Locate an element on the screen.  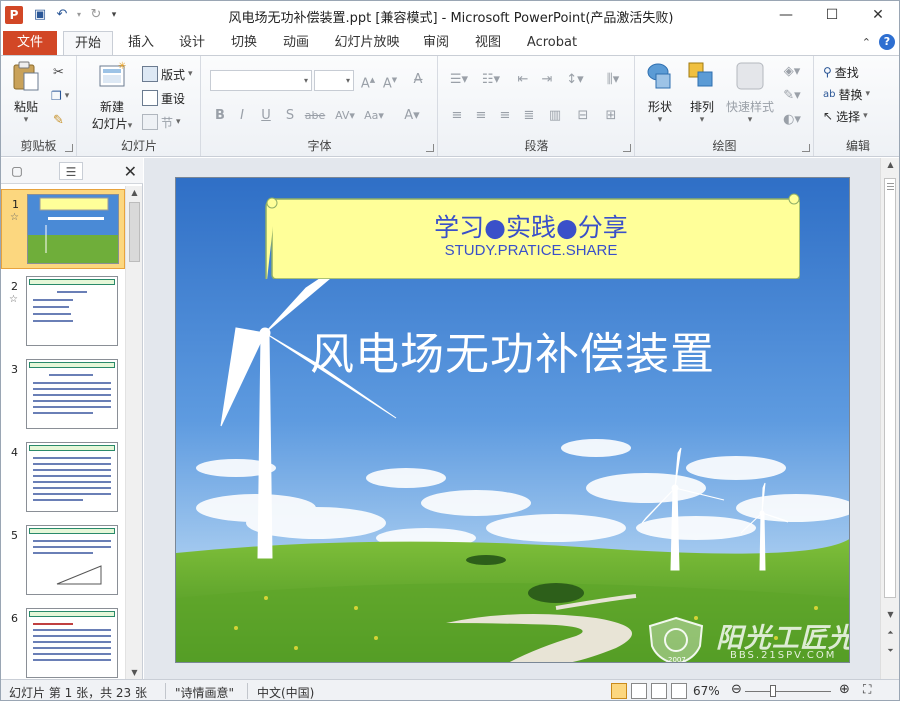
editor-scroll-thumb is located at coordinates (890, 388).